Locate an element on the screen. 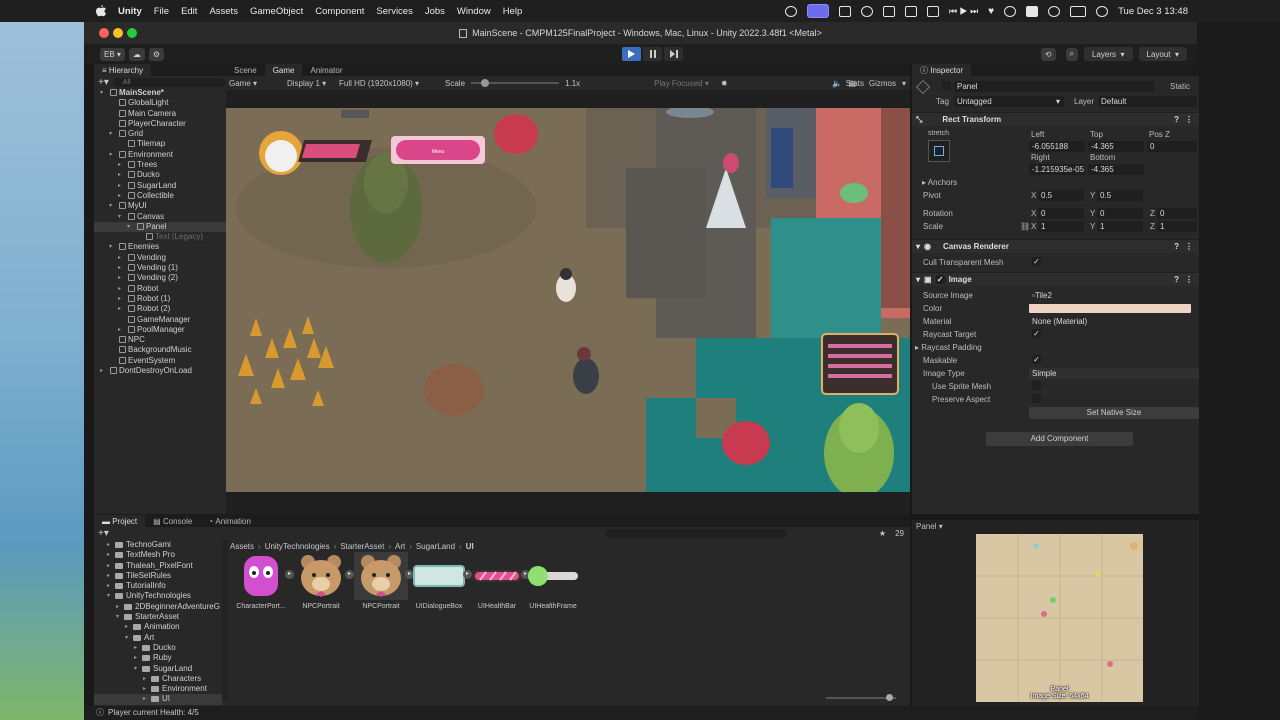  hierarchy-item: PlayerCharacter is located at coordinates (160, 124).